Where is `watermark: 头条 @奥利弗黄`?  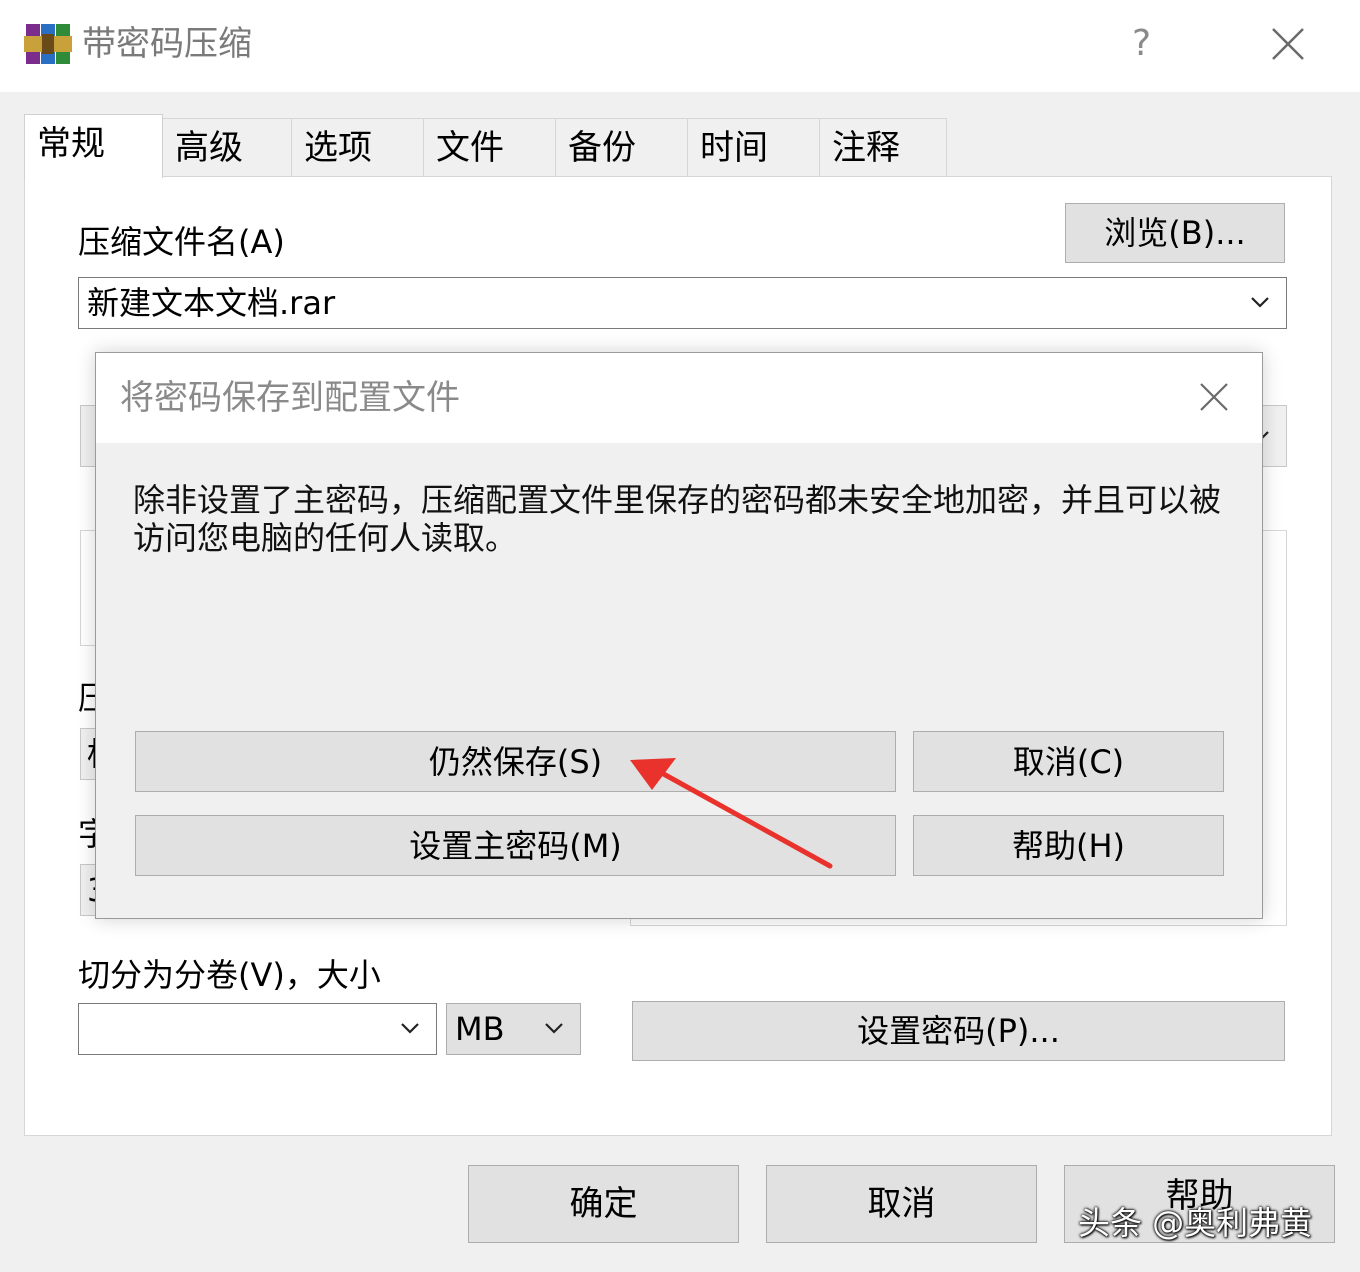
watermark: 头条 @奥利弗黄 is located at coordinates (1195, 1223).